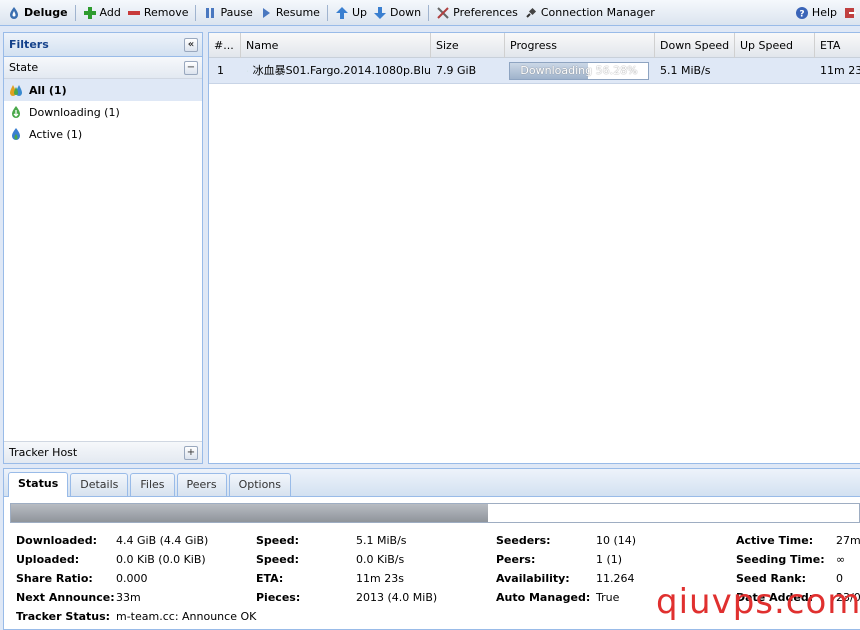 Image resolution: width=860 pixels, height=630 pixels. I want to click on stat-downloaded: Downloaded:, so click(57, 540).